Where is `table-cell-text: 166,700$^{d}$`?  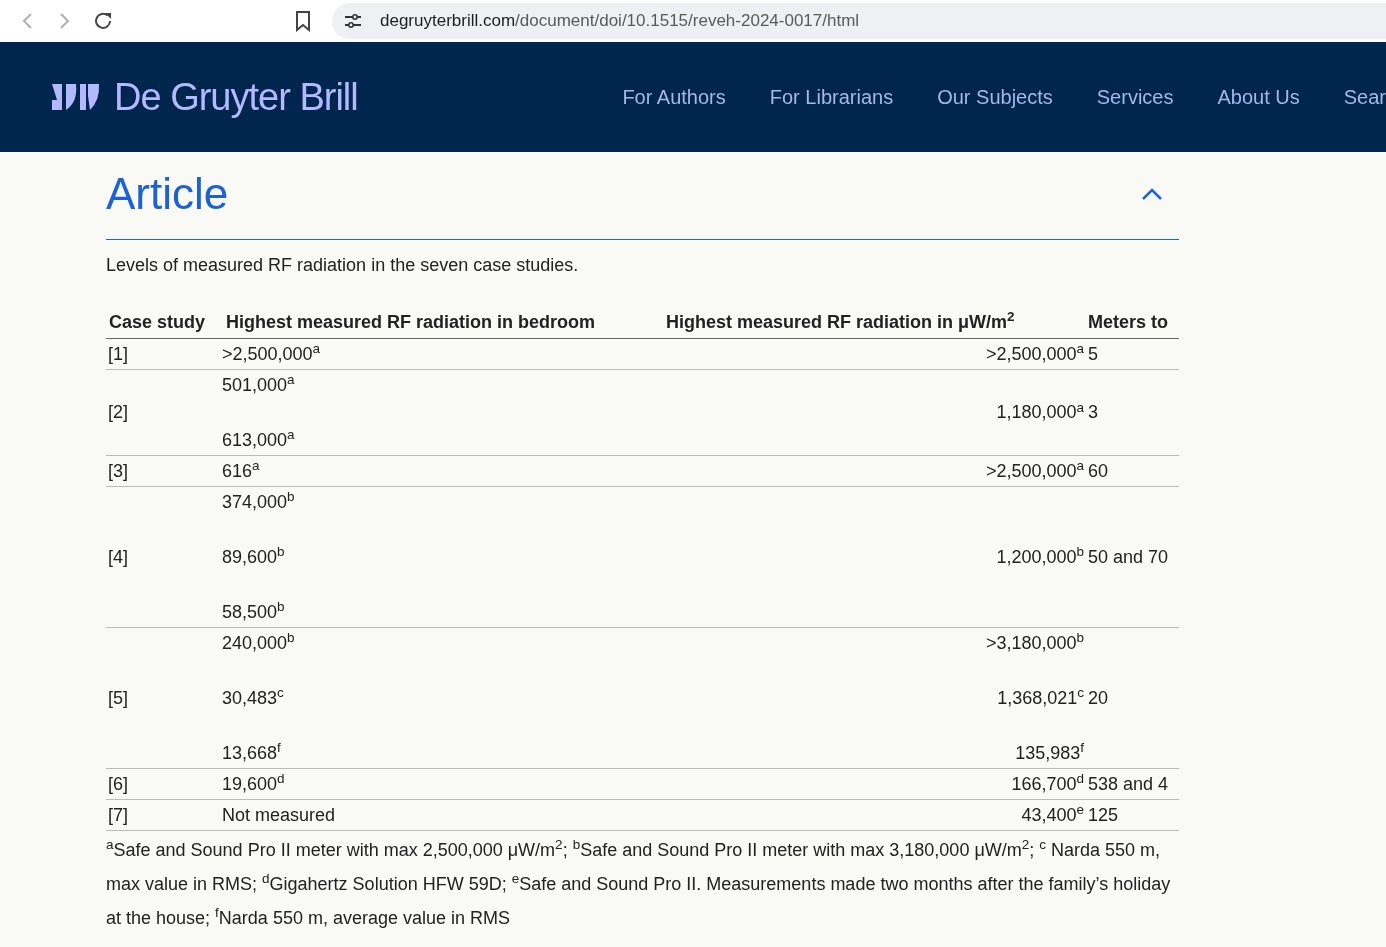
table-cell-text: 166,700$^{d}$ is located at coordinates (1047, 783).